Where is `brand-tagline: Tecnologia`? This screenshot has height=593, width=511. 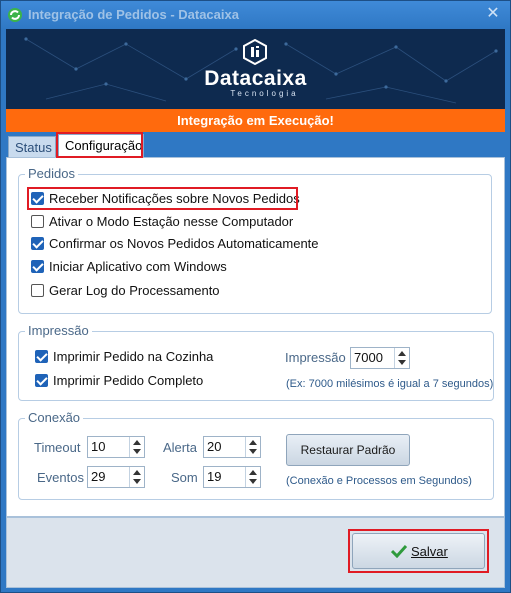 brand-tagline: Tecnologia is located at coordinates (264, 93).